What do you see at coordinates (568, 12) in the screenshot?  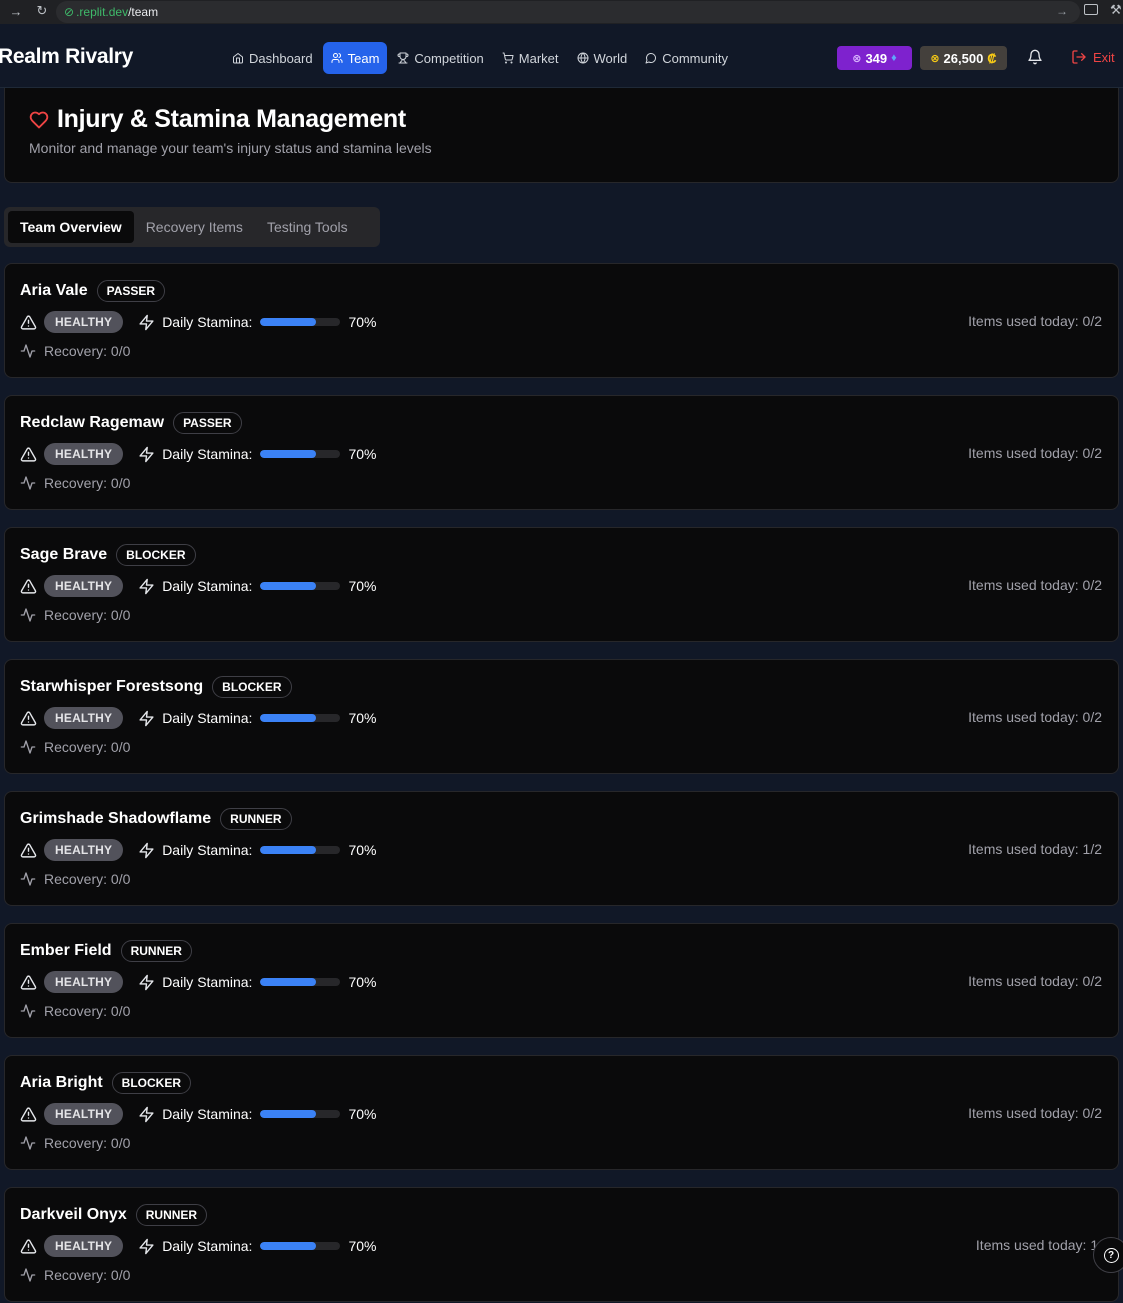 I see `address-bar: ⊘ .replit.dev/team →` at bounding box center [568, 12].